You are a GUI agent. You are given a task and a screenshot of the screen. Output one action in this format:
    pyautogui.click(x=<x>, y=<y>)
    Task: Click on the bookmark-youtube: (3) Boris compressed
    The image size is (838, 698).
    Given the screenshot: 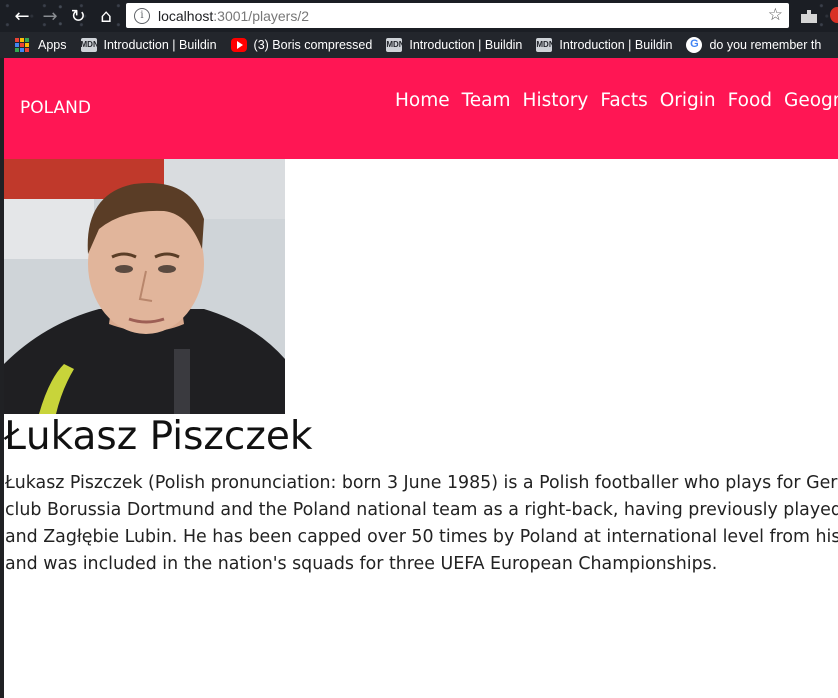 What is the action you would take?
    pyautogui.click(x=301, y=45)
    